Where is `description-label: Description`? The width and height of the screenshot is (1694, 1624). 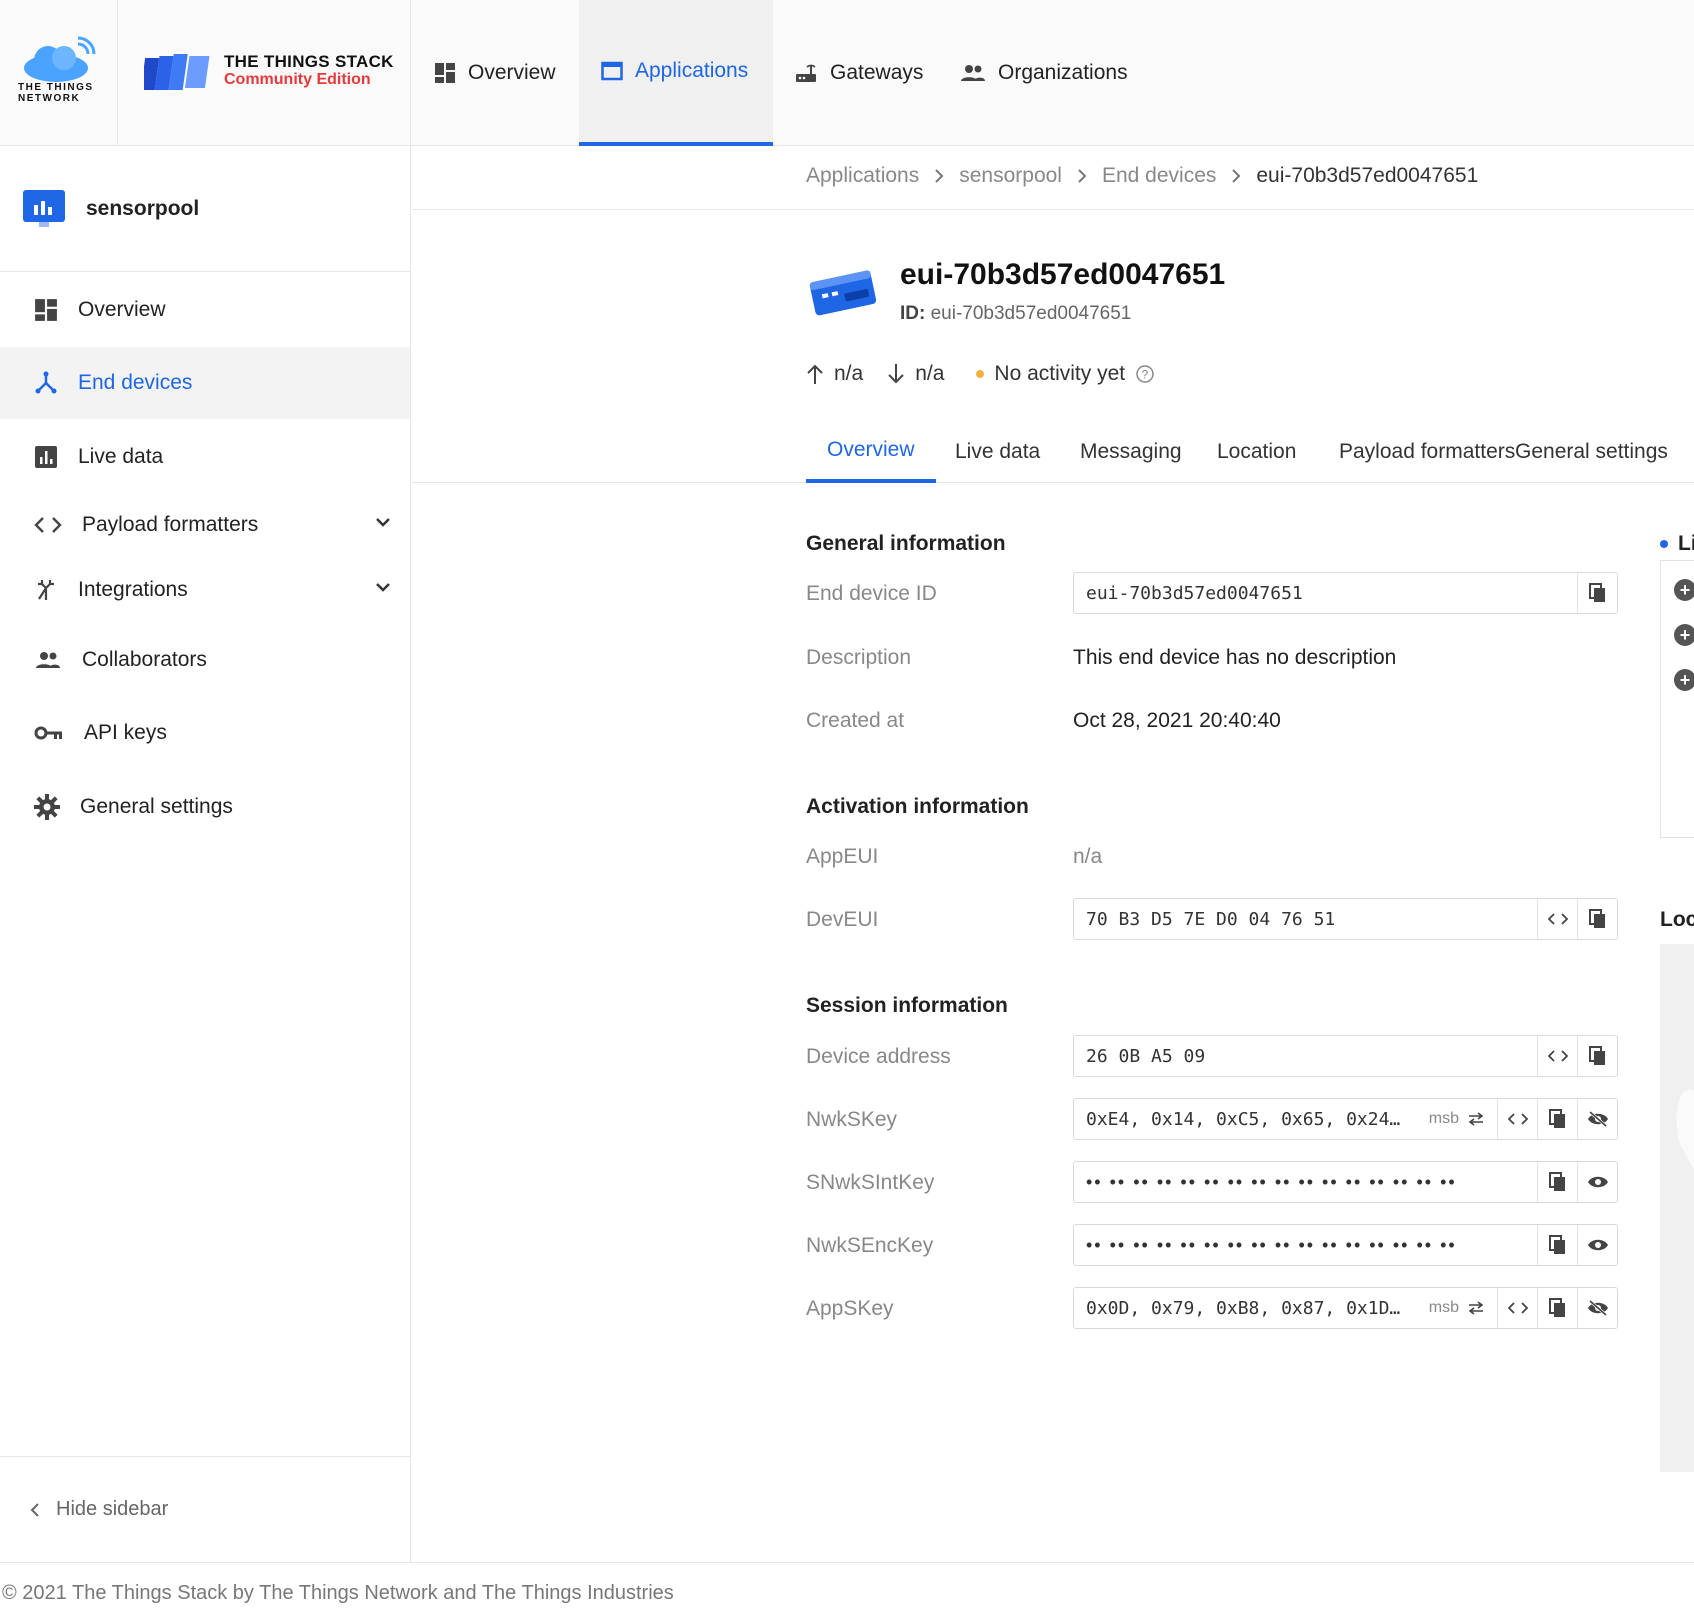 description-label: Description is located at coordinates (859, 657).